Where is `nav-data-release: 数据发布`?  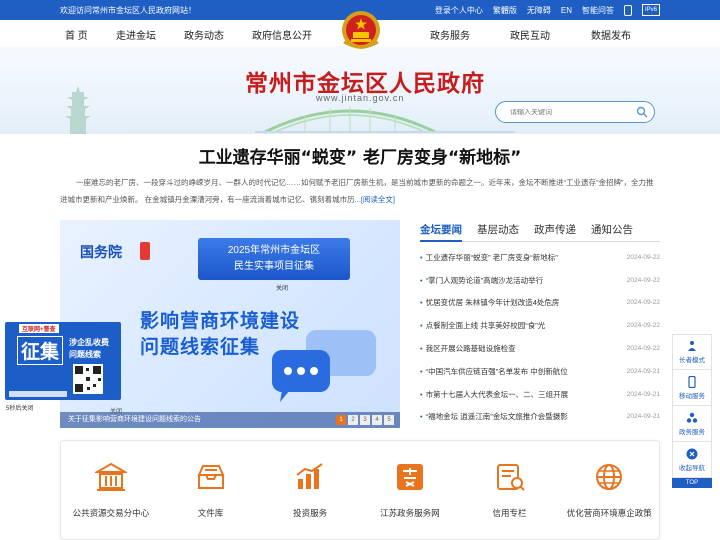
nav-data-release: 数据发布 is located at coordinates (611, 34).